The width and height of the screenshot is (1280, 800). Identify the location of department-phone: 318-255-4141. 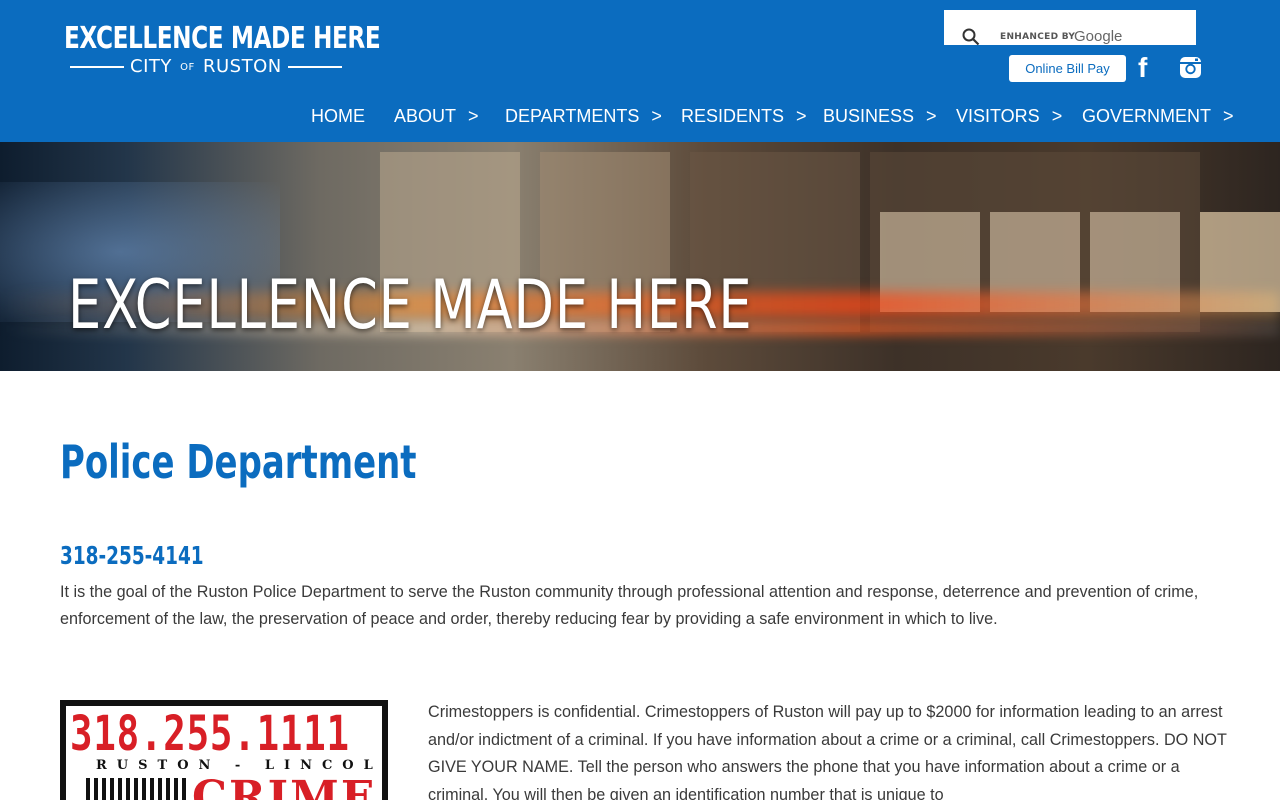
(132, 556).